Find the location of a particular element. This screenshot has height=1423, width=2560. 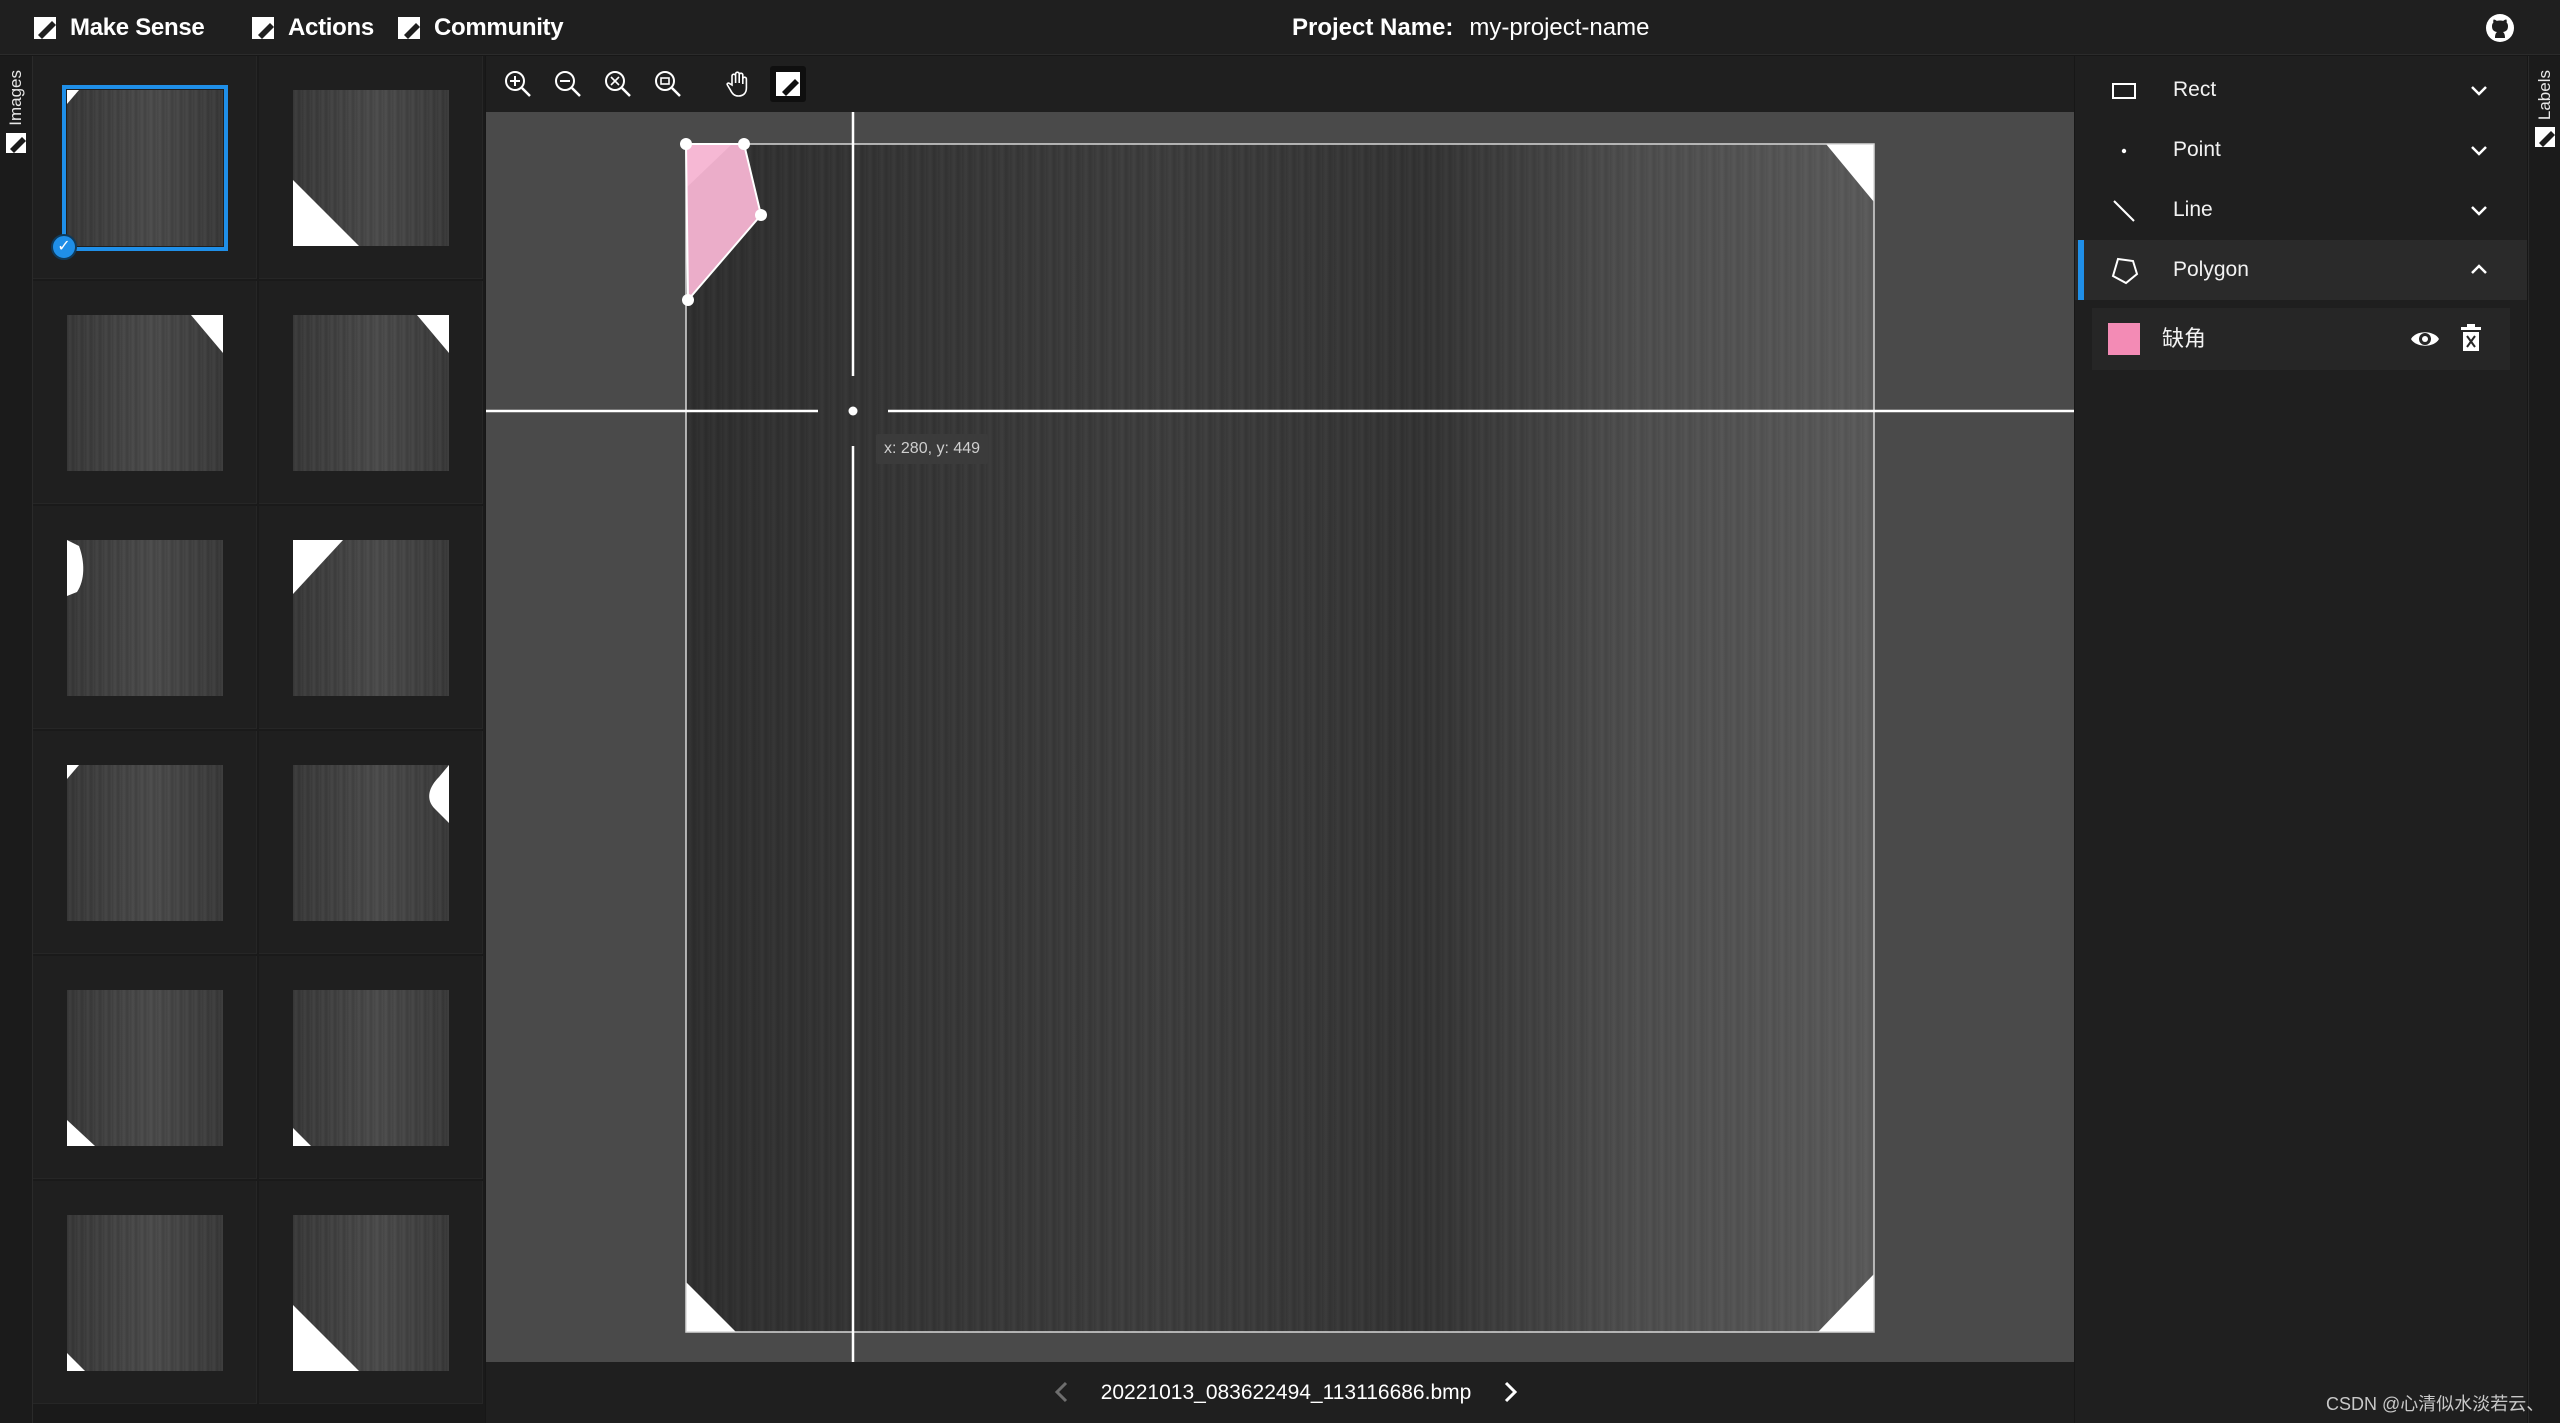

select-tool-button is located at coordinates (788, 84).